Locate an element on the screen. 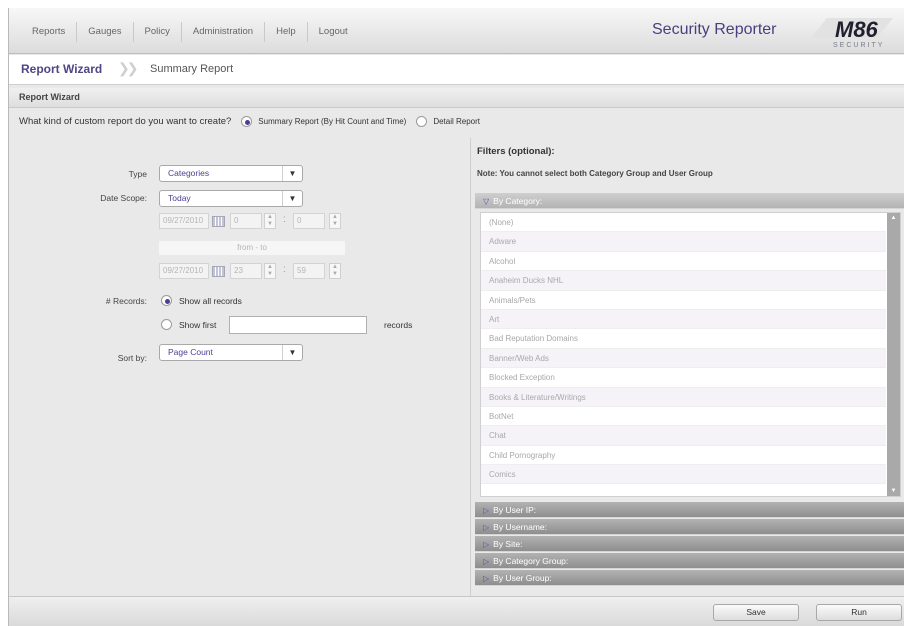 The width and height of the screenshot is (904, 626). menu-help: Help is located at coordinates (286, 32).